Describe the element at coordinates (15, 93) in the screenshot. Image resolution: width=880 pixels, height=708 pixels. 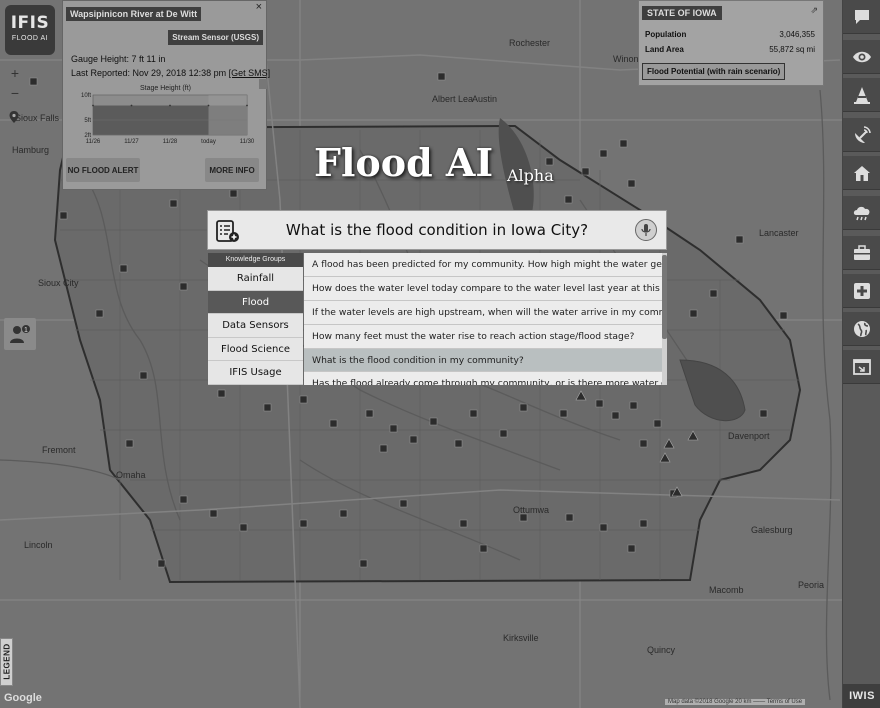
I see `zoom-out-button: −` at that location.